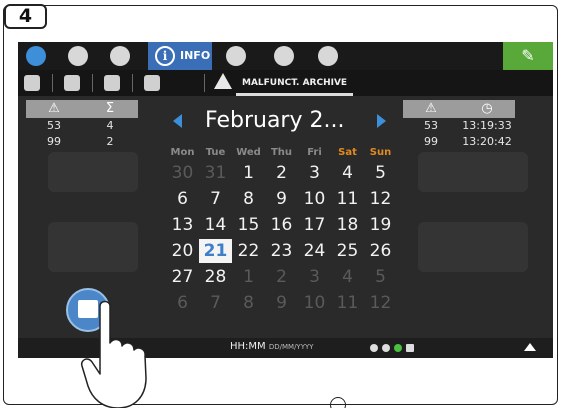 Image resolution: width=561 pixels, height=408 pixels. I want to click on table-row: 99 13:20:42, so click(459, 142).